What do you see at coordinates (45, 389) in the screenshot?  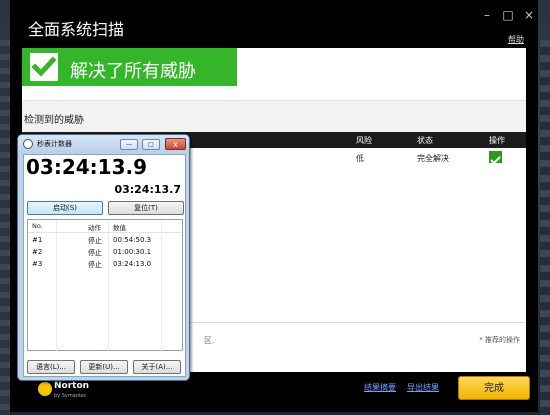 I see `norton-logo-icon` at bounding box center [45, 389].